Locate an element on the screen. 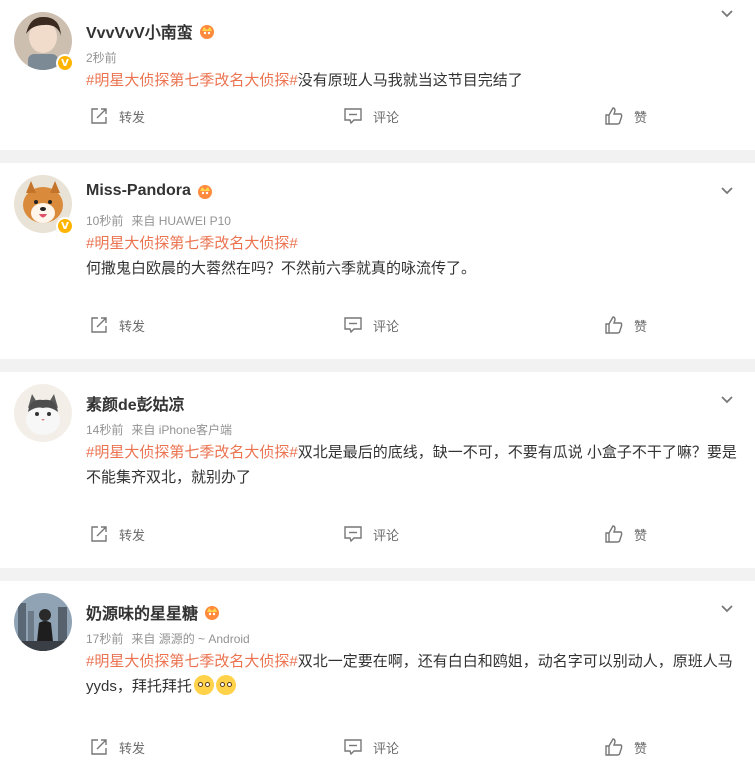  user-name: VvvVvV小南蛮 is located at coordinates (139, 31).